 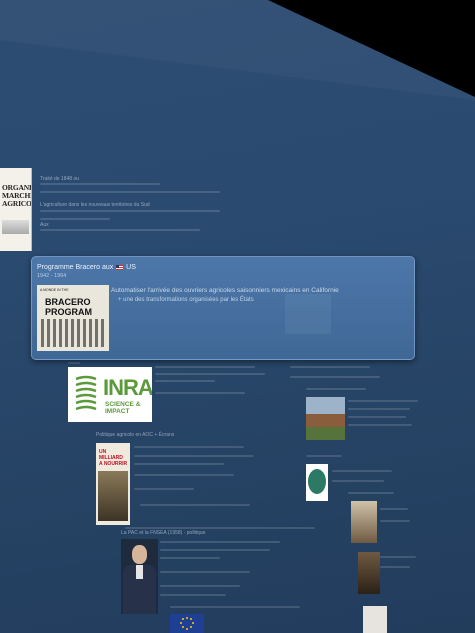 What do you see at coordinates (113, 496) in the screenshot?
I see `milliard-photo` at bounding box center [113, 496].